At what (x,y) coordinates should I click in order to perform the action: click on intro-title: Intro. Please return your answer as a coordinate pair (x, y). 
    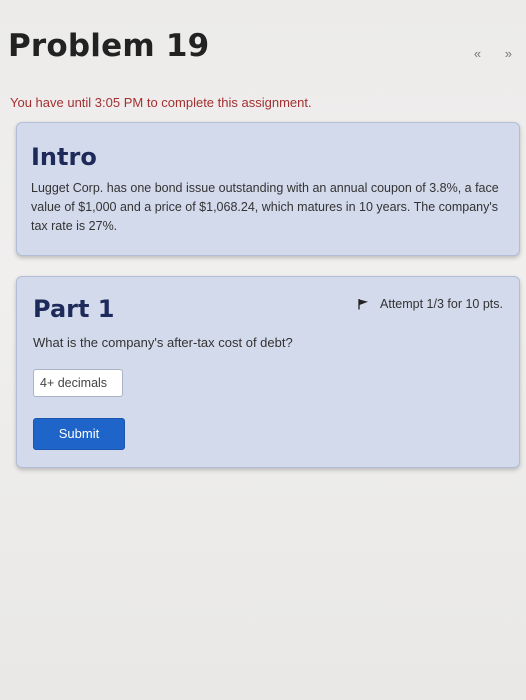
    Looking at the image, I should click on (64, 157).